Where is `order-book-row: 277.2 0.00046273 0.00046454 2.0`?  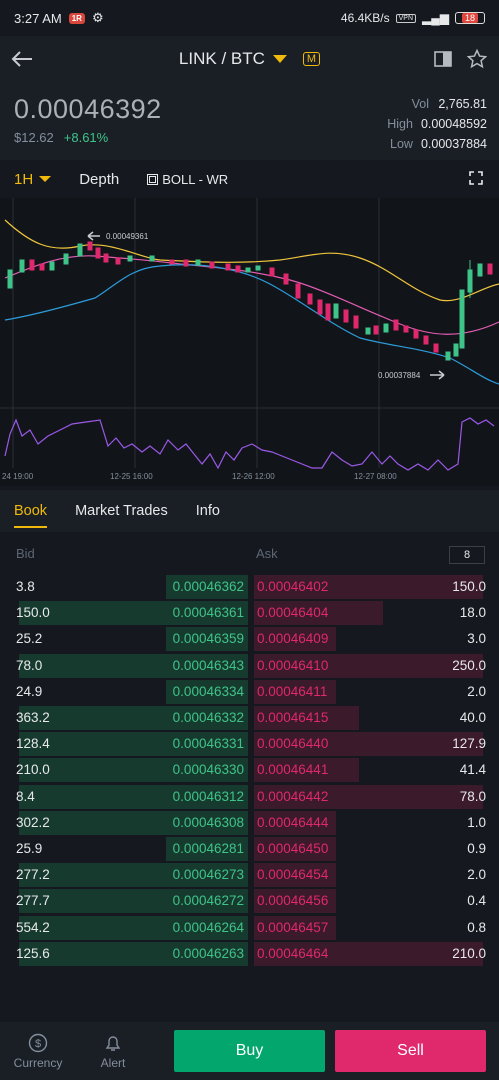 order-book-row: 277.2 0.00046273 0.00046454 2.0 is located at coordinates (251, 875).